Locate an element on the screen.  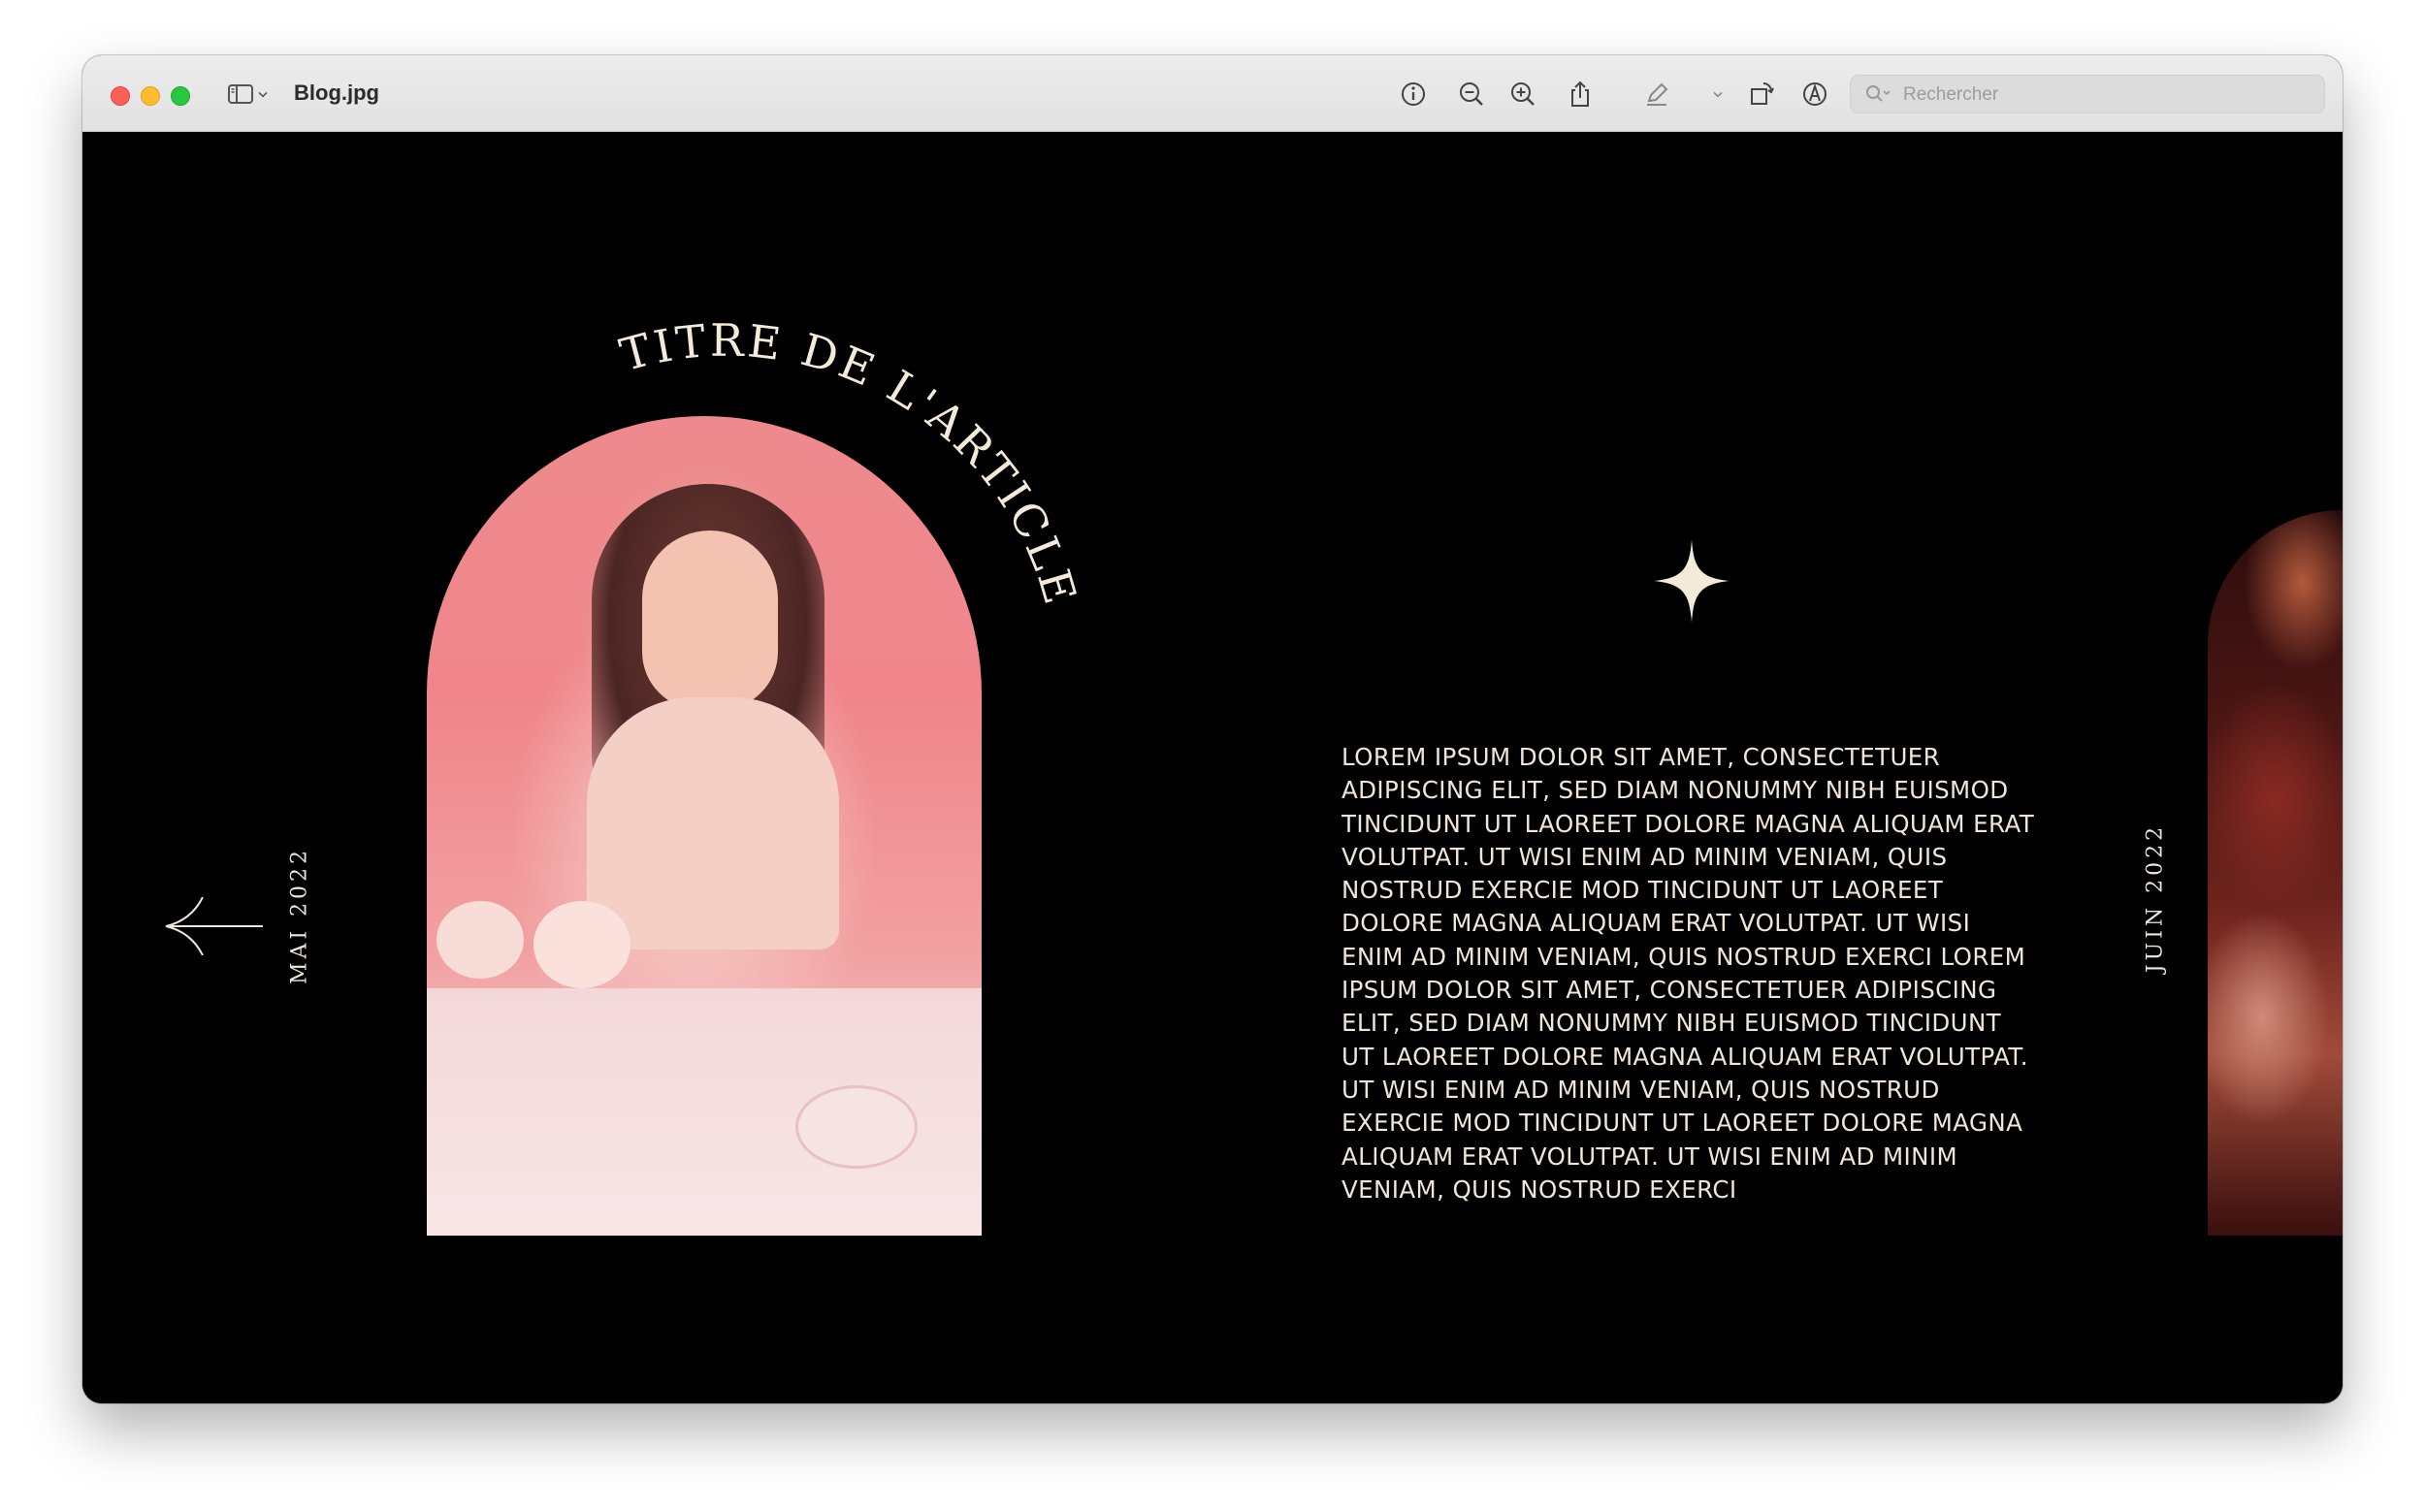
search-field is located at coordinates (2087, 94).